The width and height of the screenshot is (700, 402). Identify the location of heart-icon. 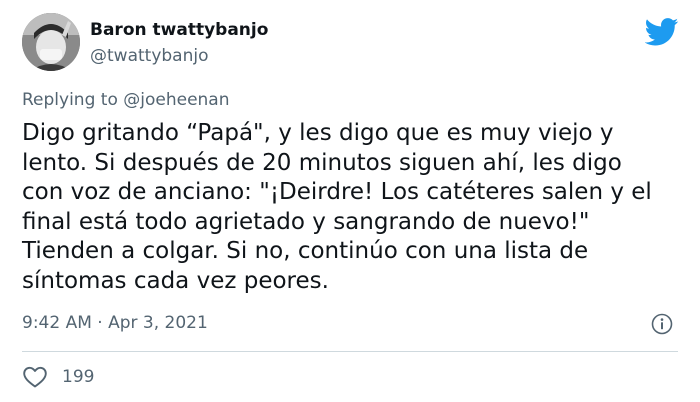
(35, 377).